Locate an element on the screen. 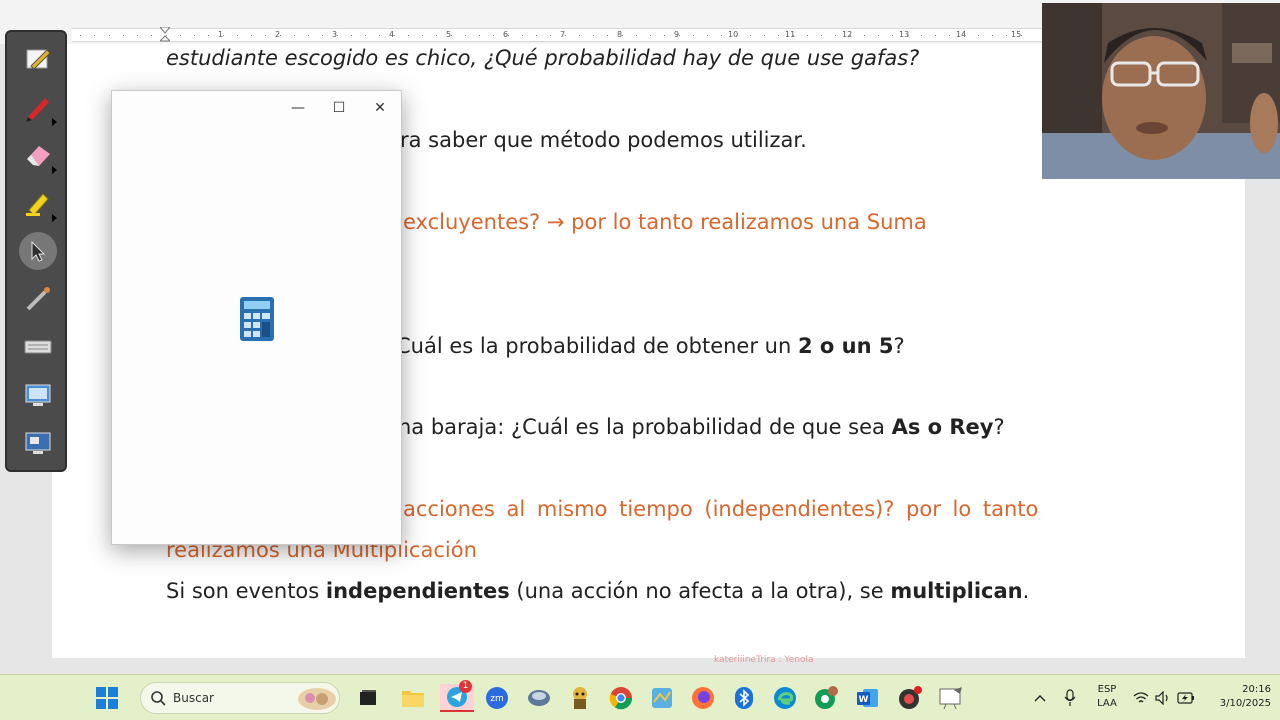 The image size is (1280, 720). task-view-icon is located at coordinates (368, 697).